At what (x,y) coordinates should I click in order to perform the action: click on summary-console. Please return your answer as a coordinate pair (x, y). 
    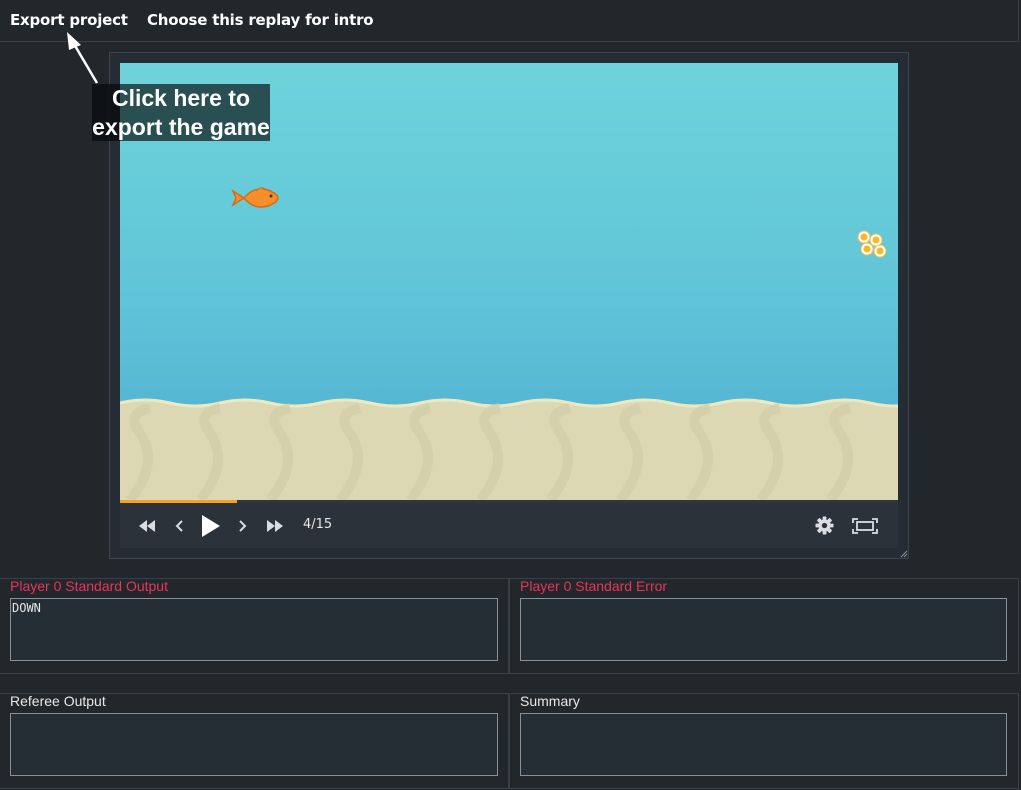
    Looking at the image, I should click on (763, 744).